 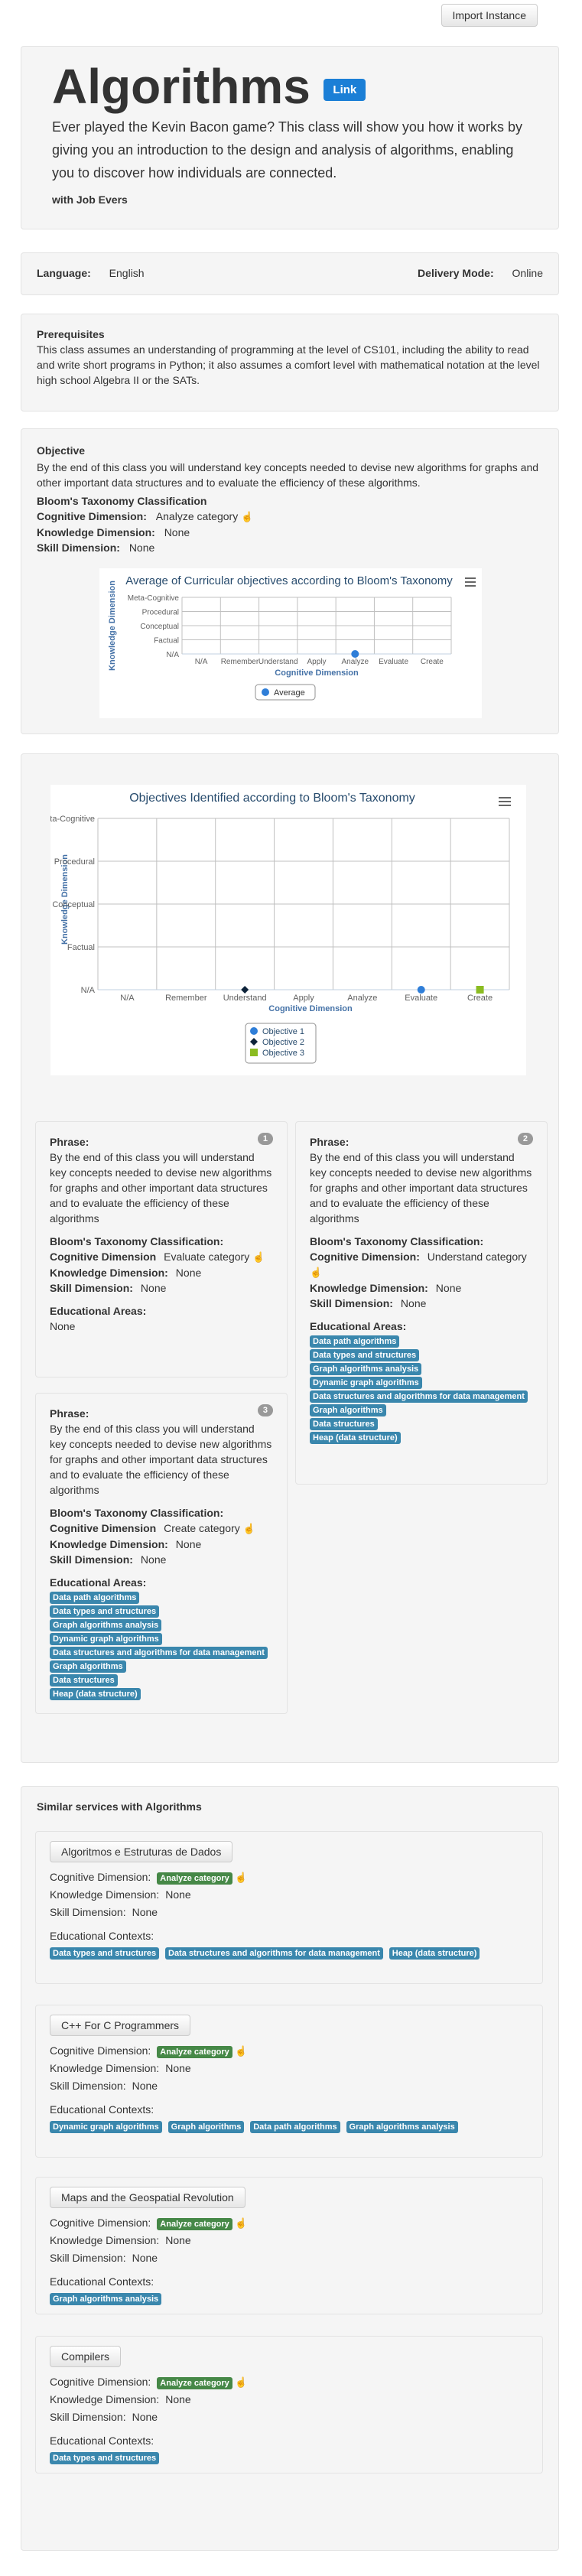 What do you see at coordinates (141, 1851) in the screenshot?
I see `service-name-button: Algoritmos e Estruturas de Dados` at bounding box center [141, 1851].